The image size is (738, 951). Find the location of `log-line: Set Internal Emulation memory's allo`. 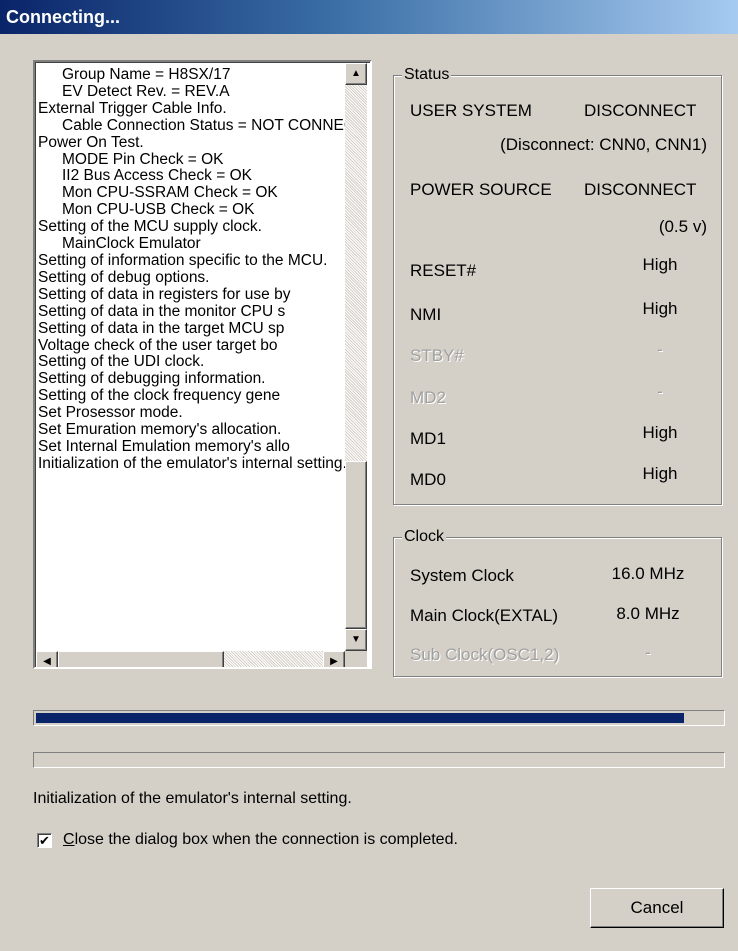

log-line: Set Internal Emulation memory's allo is located at coordinates (164, 446).